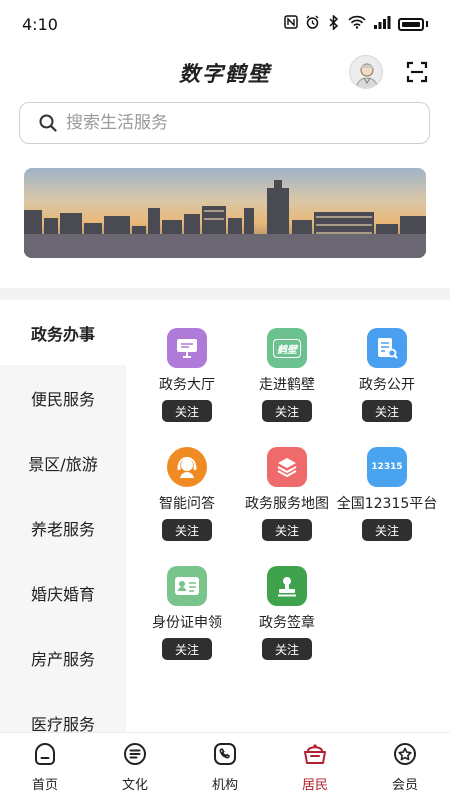 The image size is (450, 800). Describe the element at coordinates (187, 385) in the screenshot. I see `service-label: 政务大厅` at that location.